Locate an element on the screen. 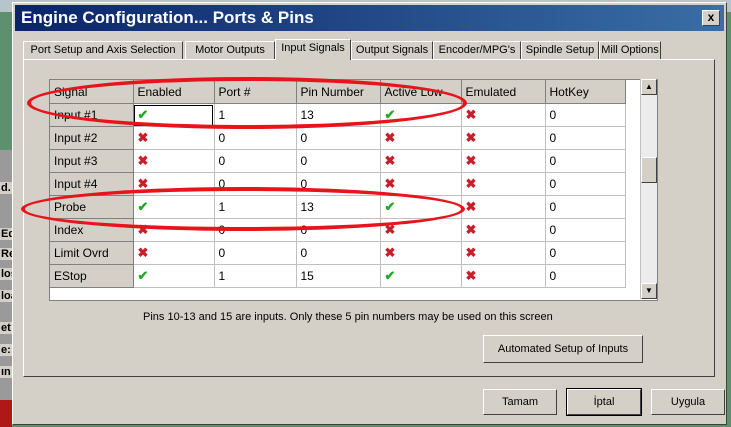  tab-input-signals: Input Signals is located at coordinates (313, 49).